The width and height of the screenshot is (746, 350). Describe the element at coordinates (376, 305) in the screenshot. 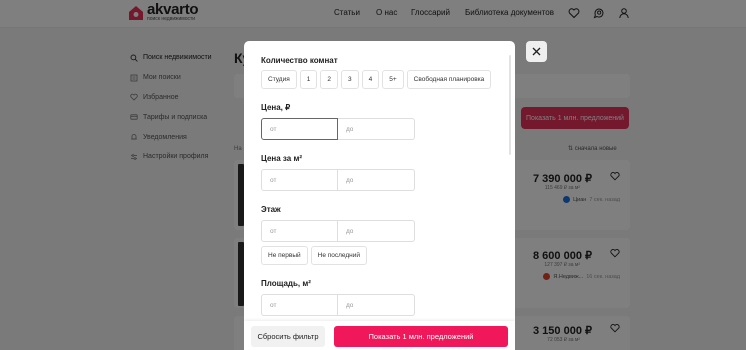

I see `area-to-input` at that location.